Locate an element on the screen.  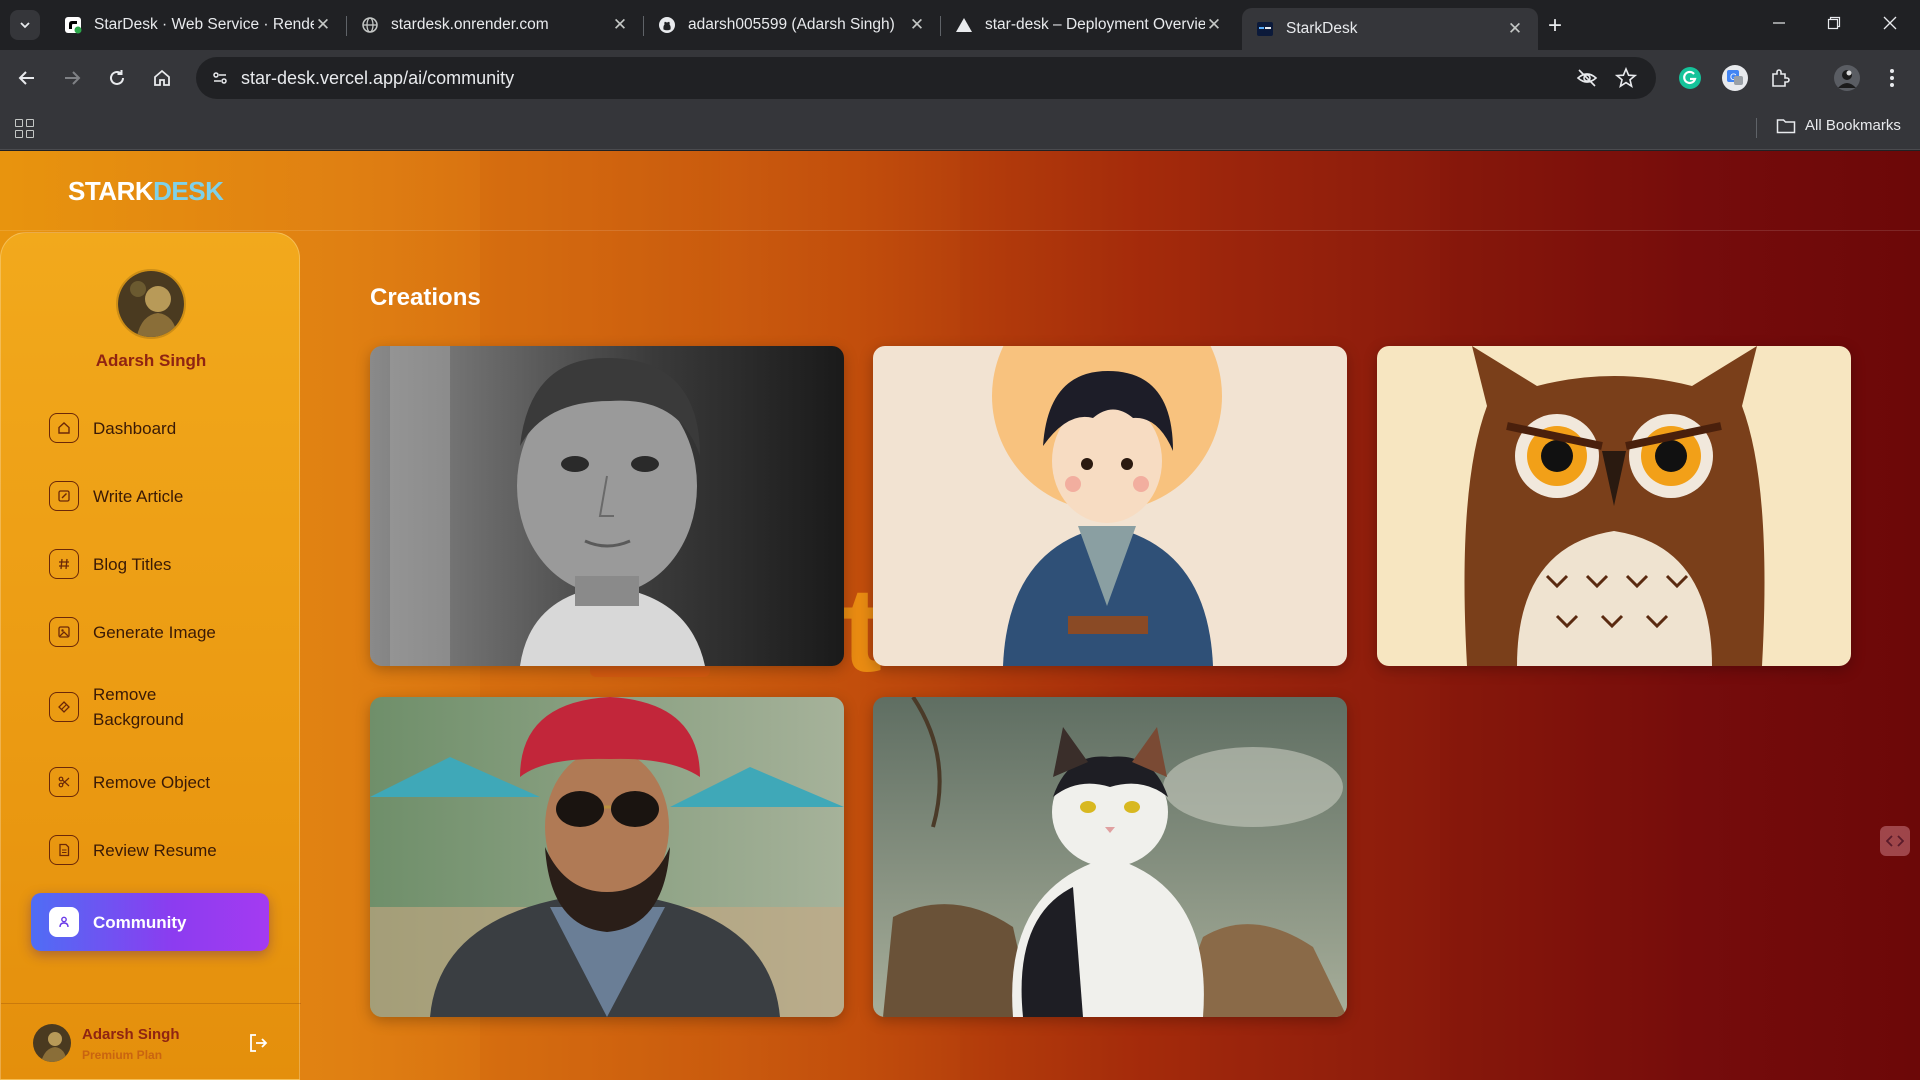
sidebar-item-remove-object: Remove Object is located at coordinates (150, 782).